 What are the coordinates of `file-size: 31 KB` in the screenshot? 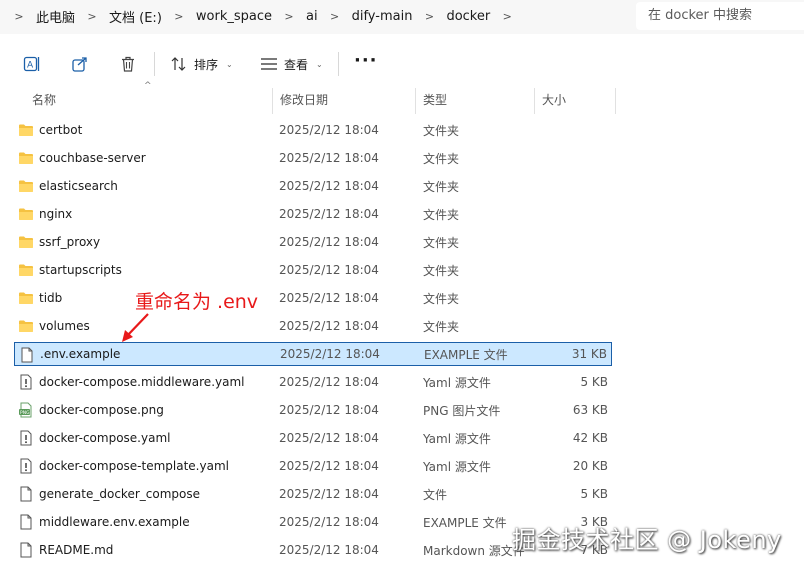 It's located at (589, 354).